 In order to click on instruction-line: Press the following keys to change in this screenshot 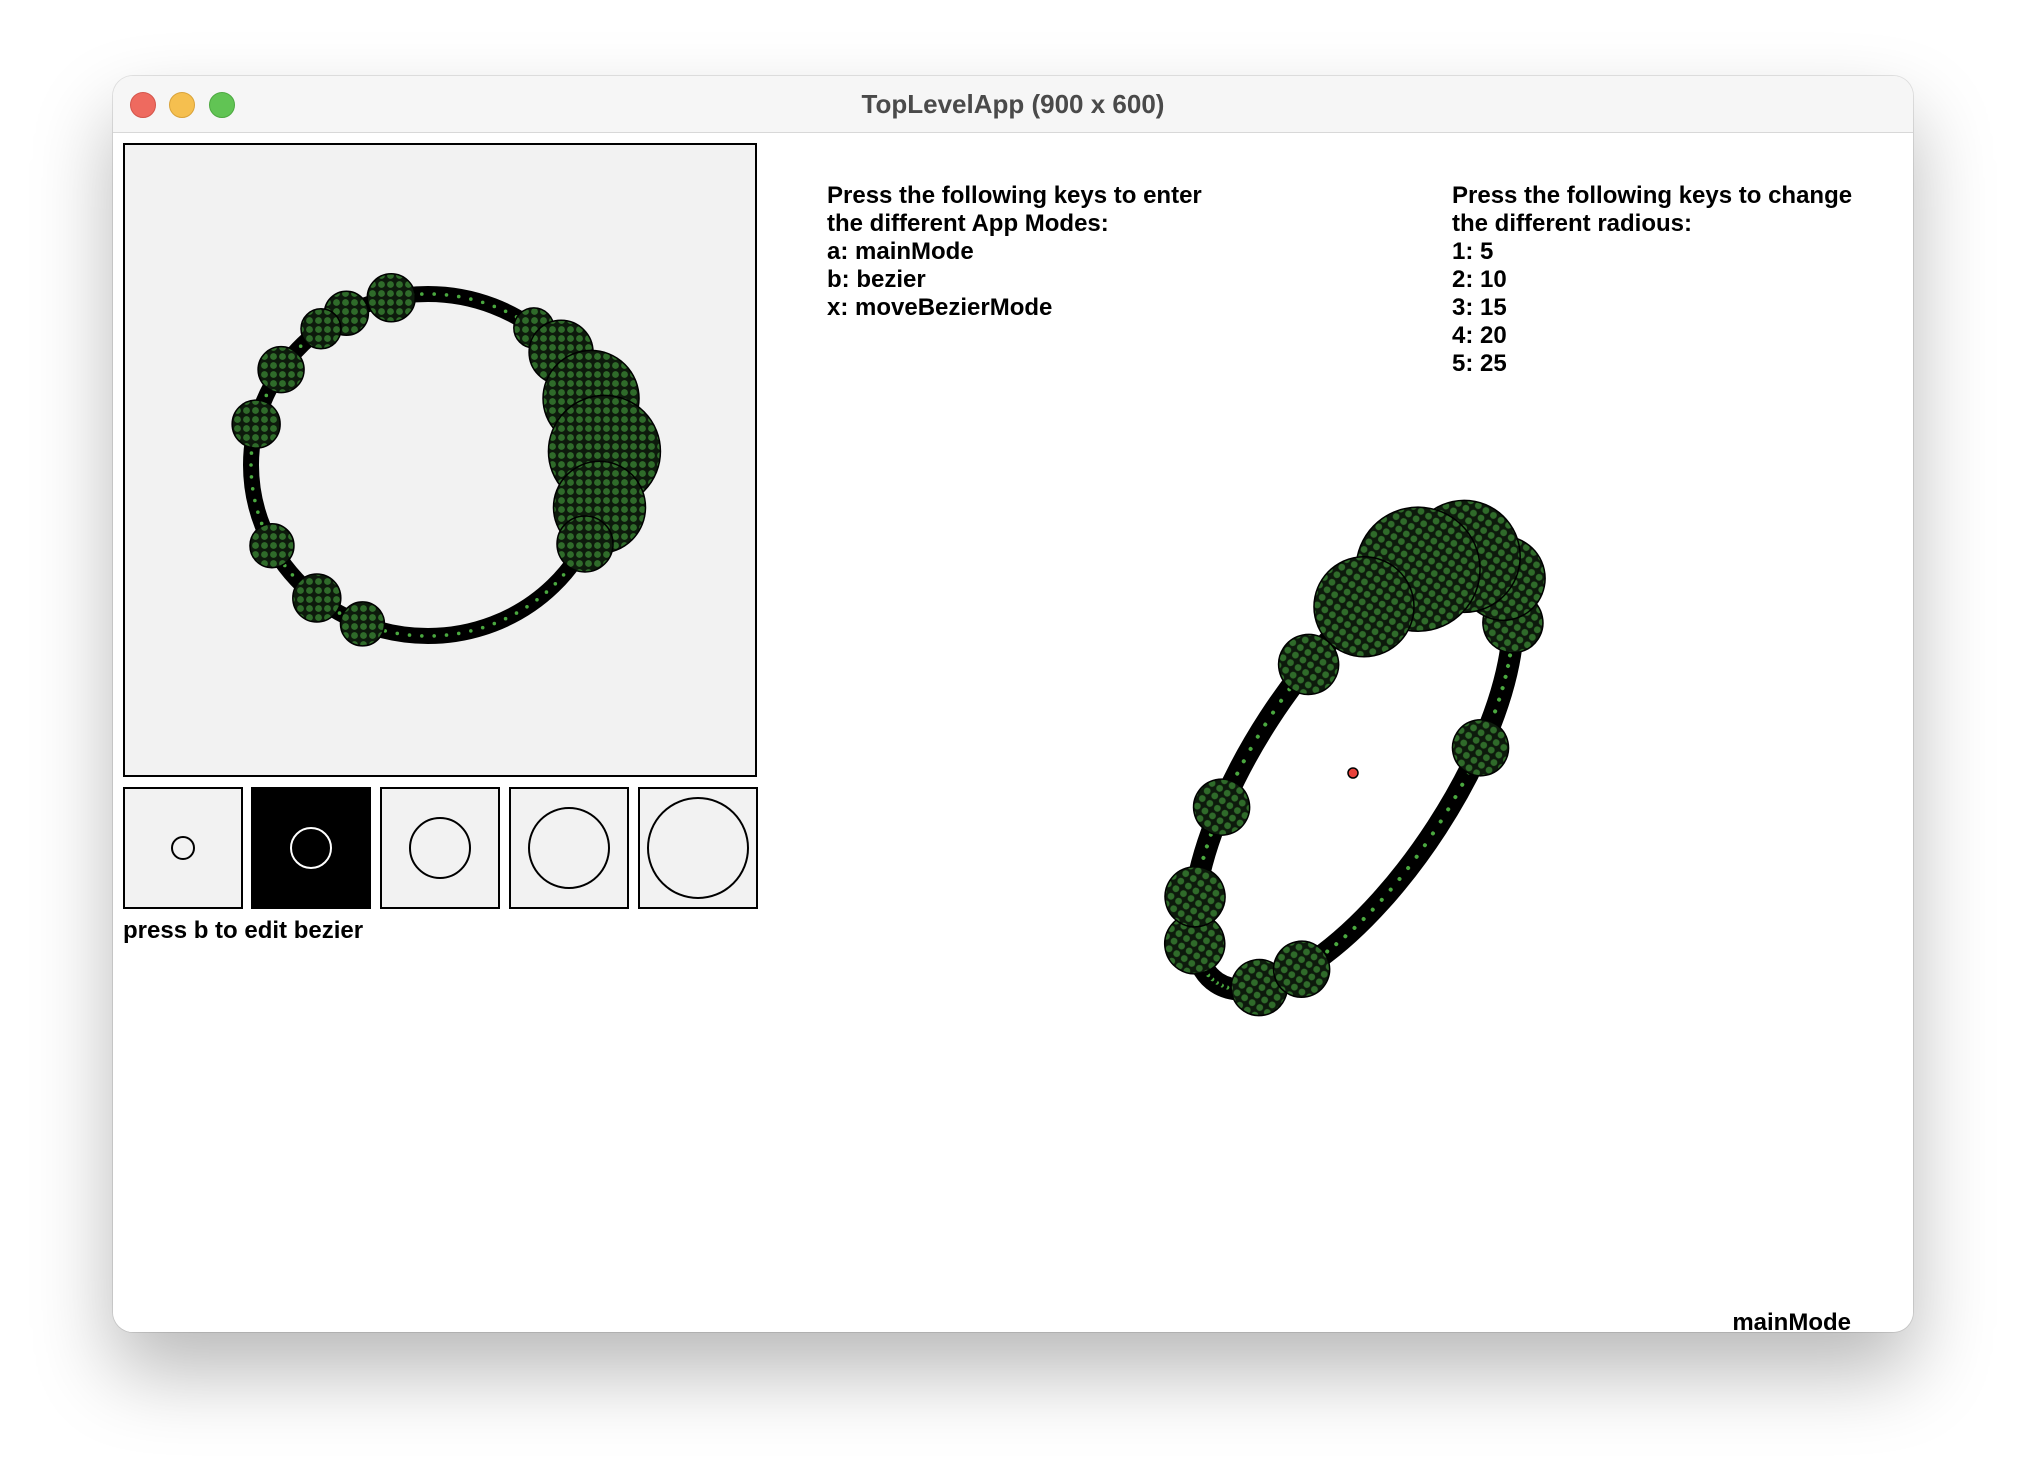, I will do `click(1652, 195)`.